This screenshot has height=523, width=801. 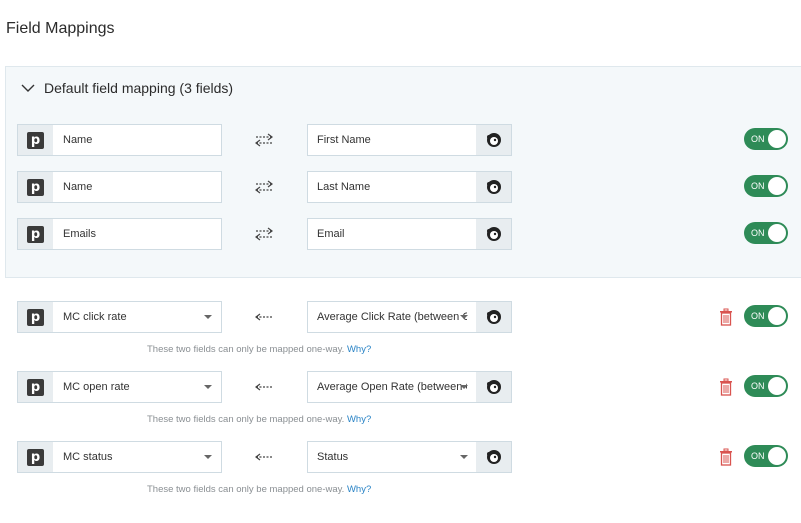 I want to click on custom-mapping-row: p MC status Status ON, so click(x=409, y=457).